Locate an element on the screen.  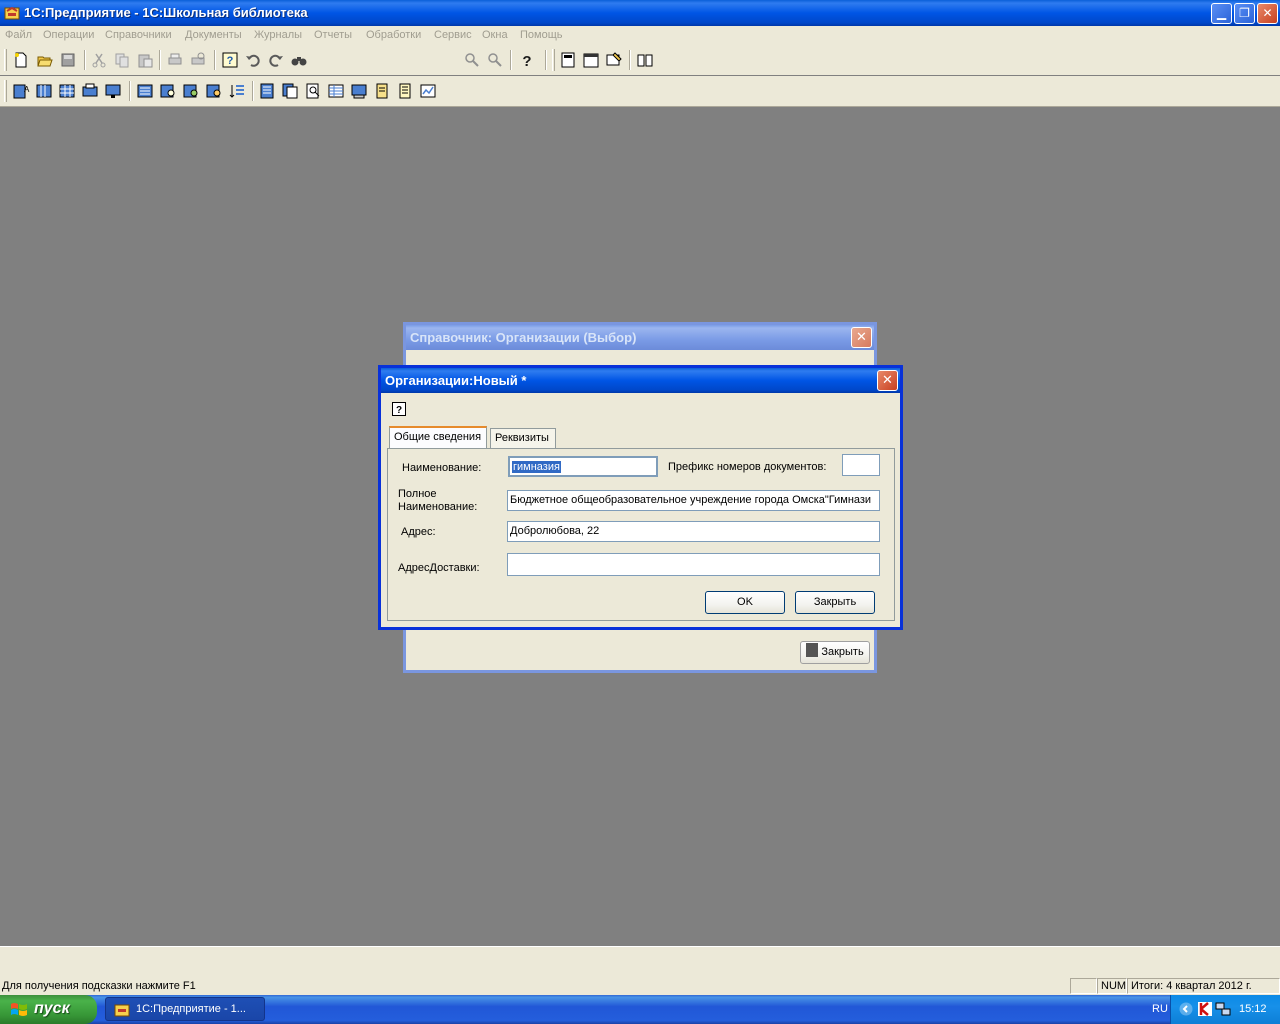
selection-close-button: Закрыть is located at coordinates (835, 652).